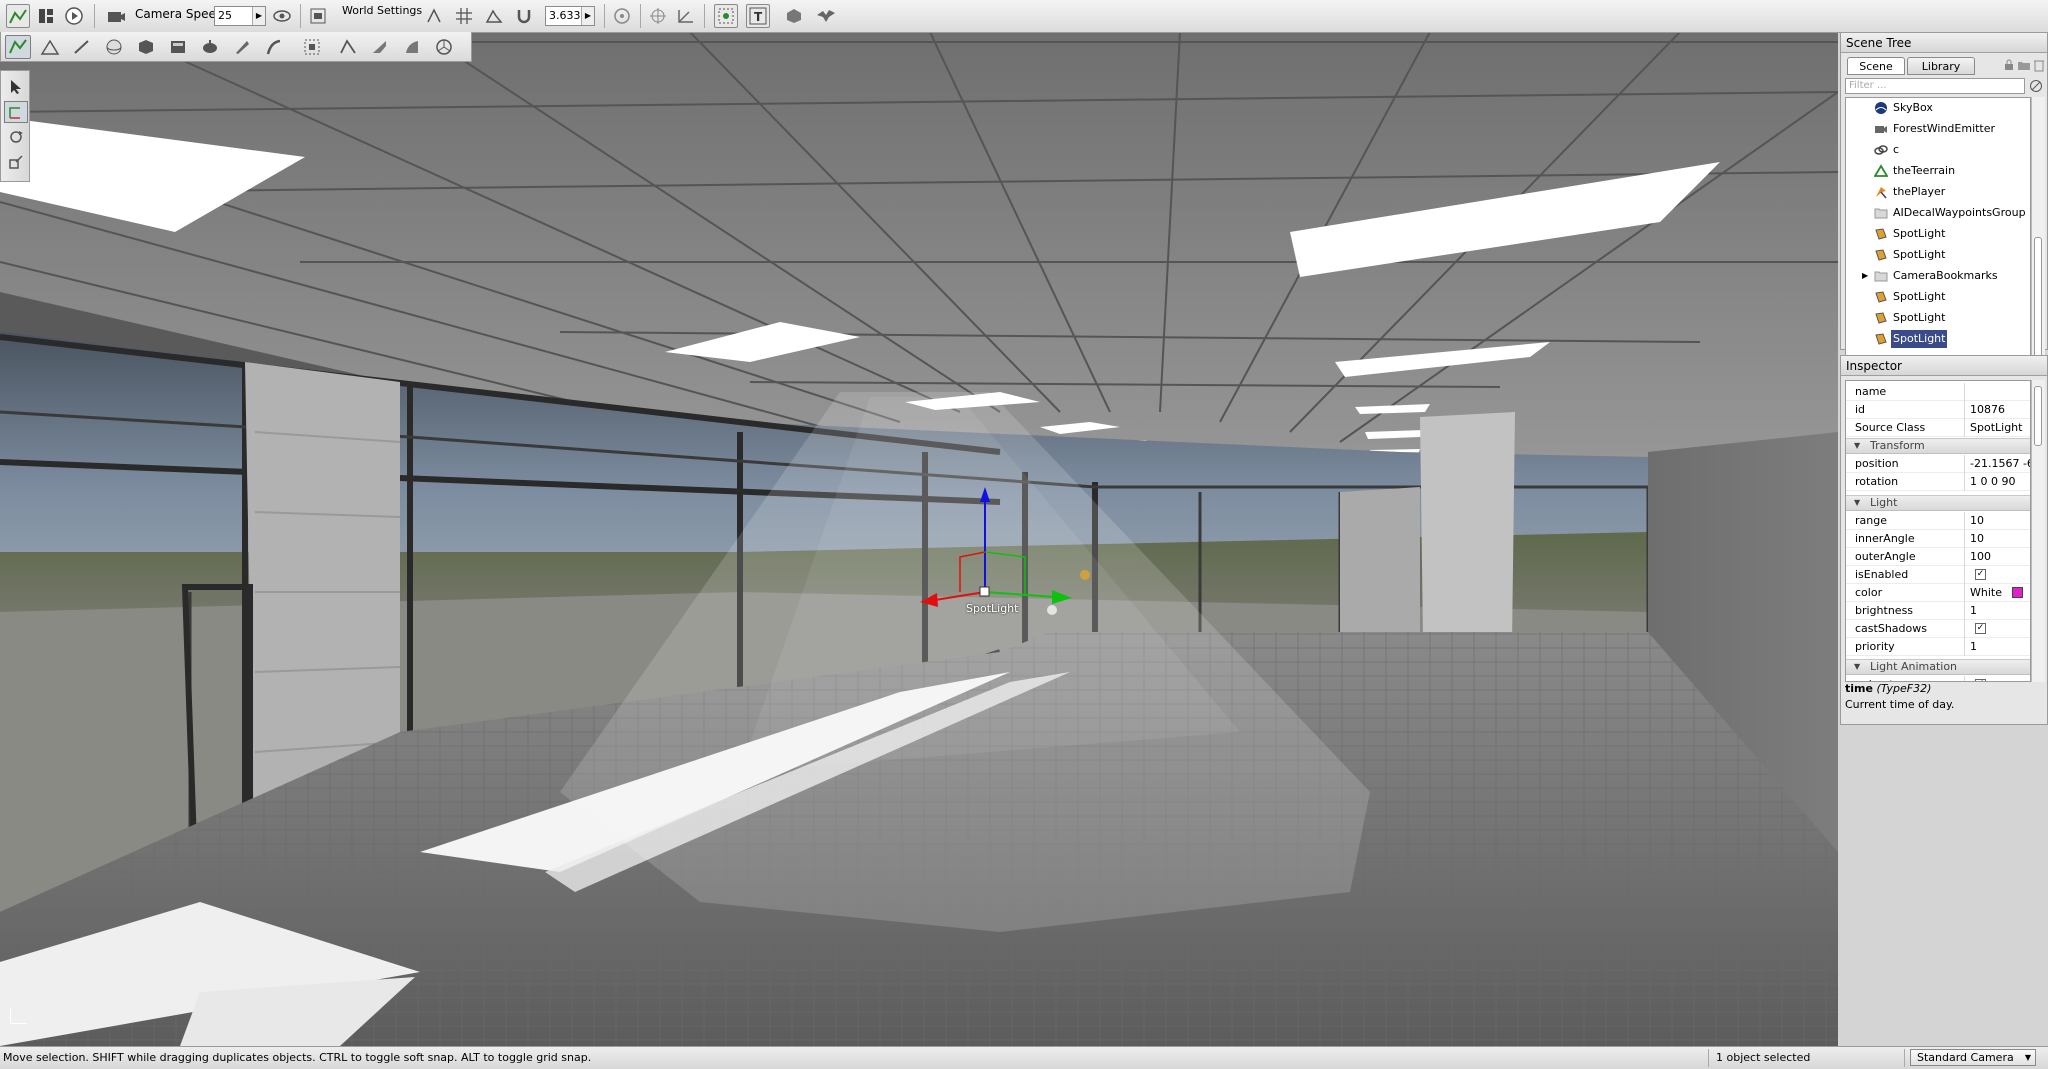 The width and height of the screenshot is (2048, 1069). What do you see at coordinates (82, 47) in the screenshot?
I see `terrain-painter-tool` at bounding box center [82, 47].